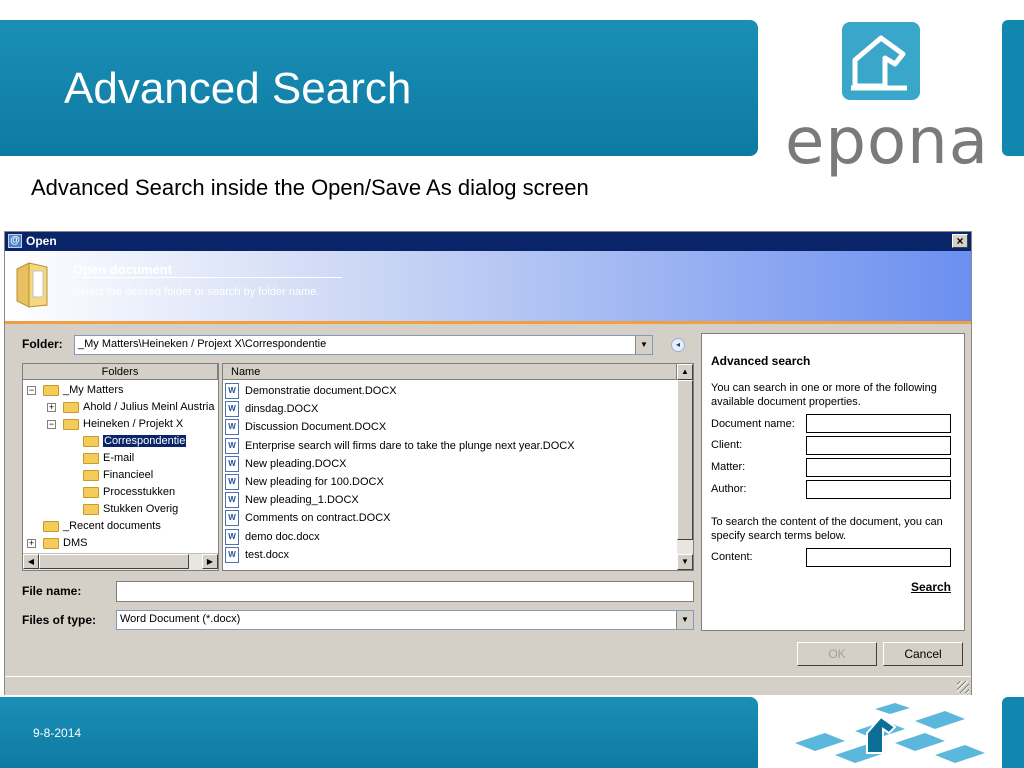 This screenshot has width=1024, height=768. What do you see at coordinates (878, 557) in the screenshot?
I see `content-input` at bounding box center [878, 557].